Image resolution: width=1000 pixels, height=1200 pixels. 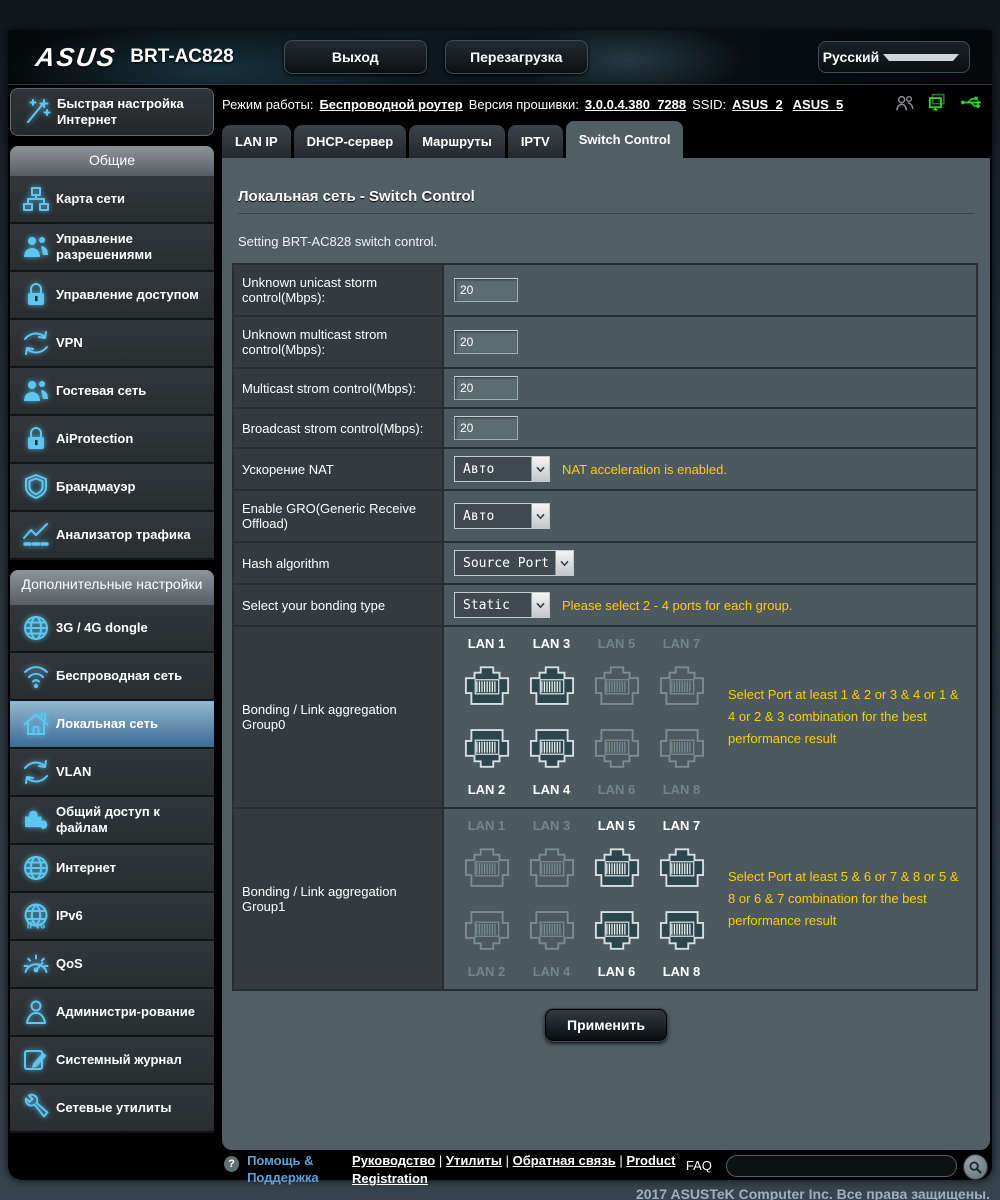 I want to click on search-icon, so click(x=975, y=1167).